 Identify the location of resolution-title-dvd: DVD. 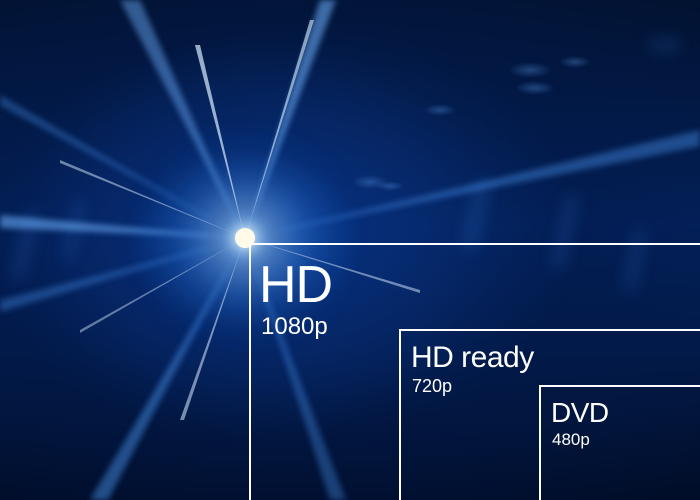
(580, 412).